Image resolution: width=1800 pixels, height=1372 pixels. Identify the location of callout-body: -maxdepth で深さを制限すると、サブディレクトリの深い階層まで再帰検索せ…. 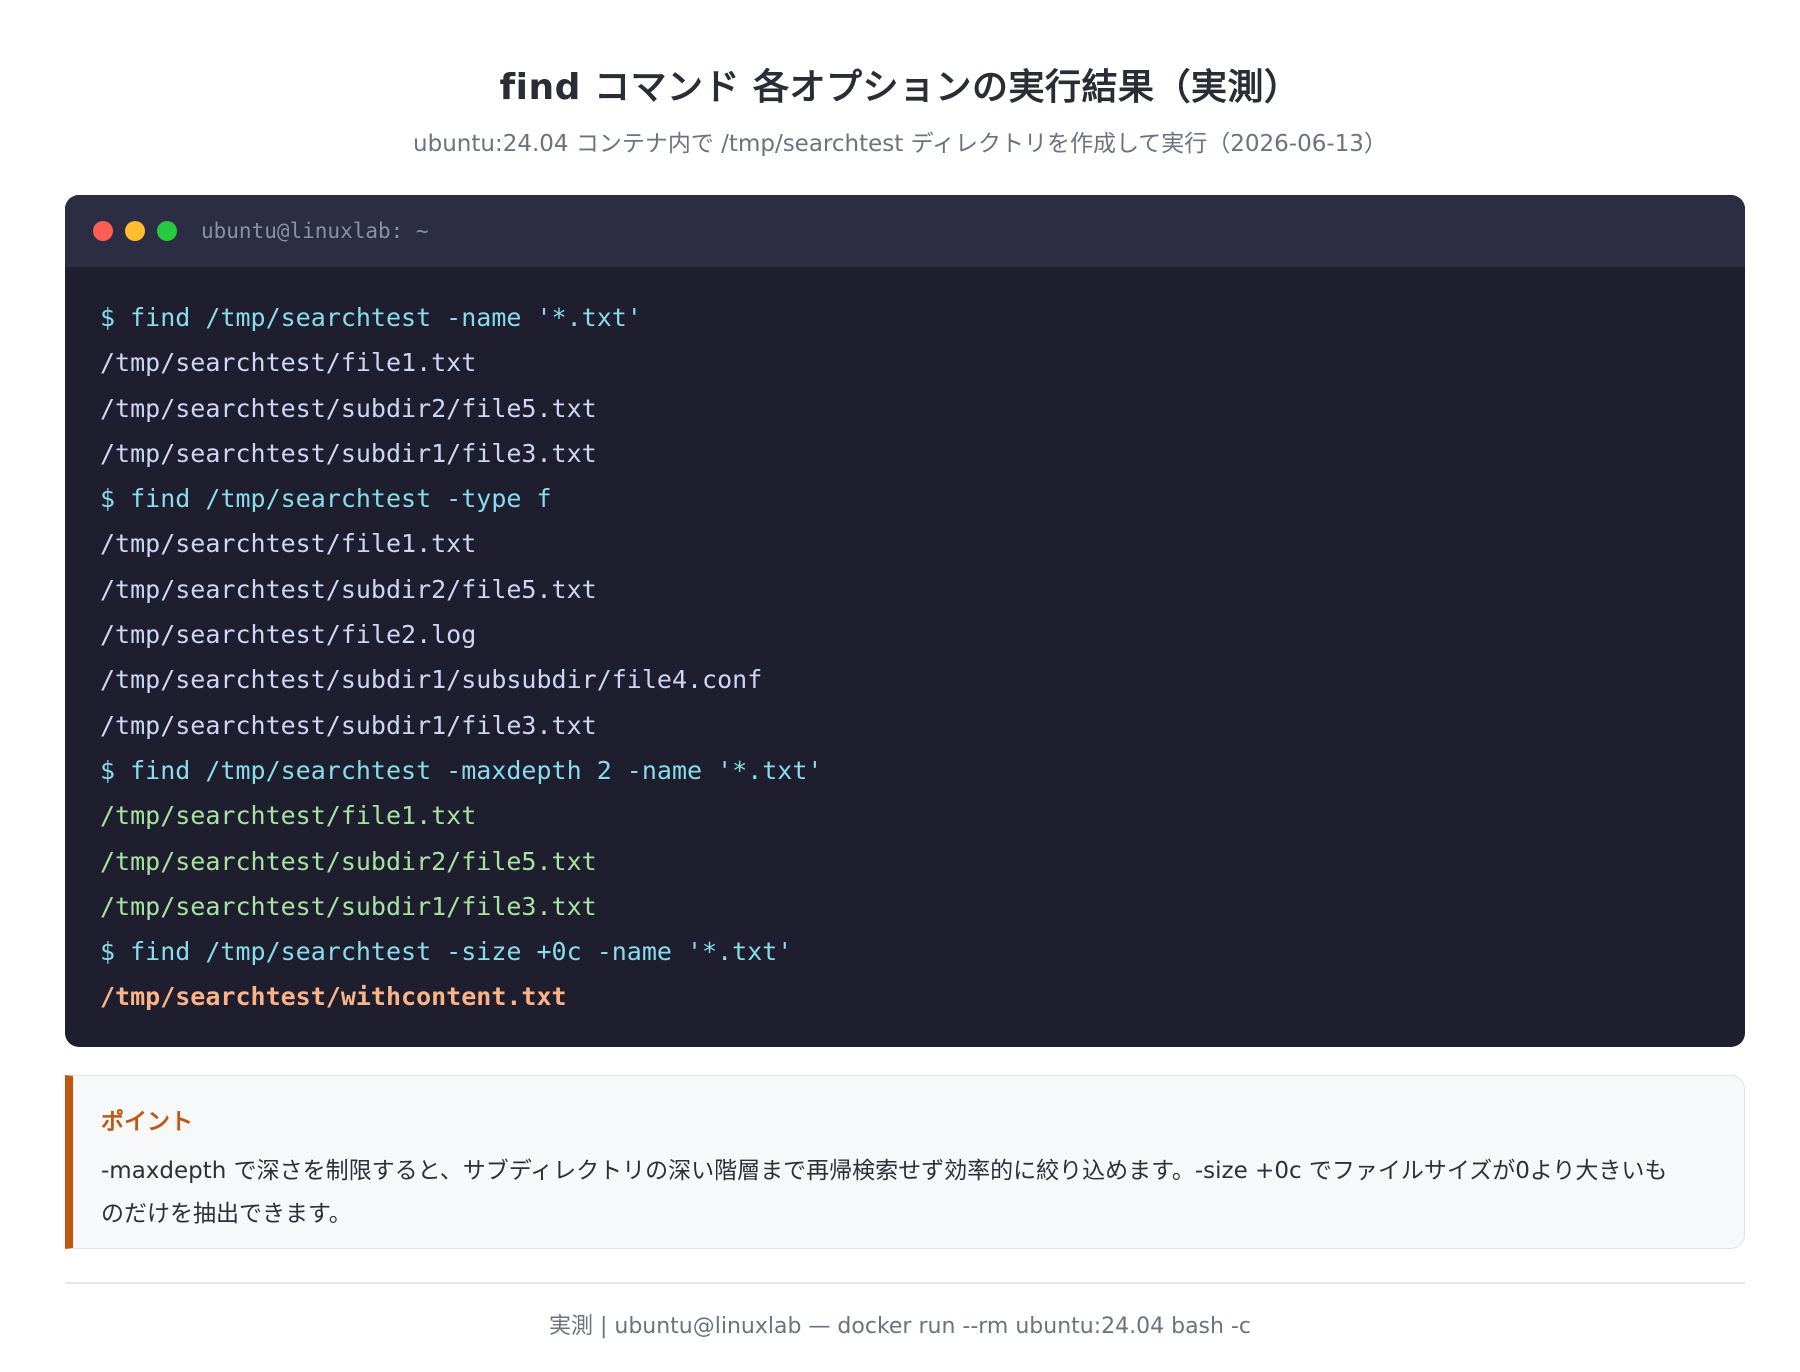
(908, 1193).